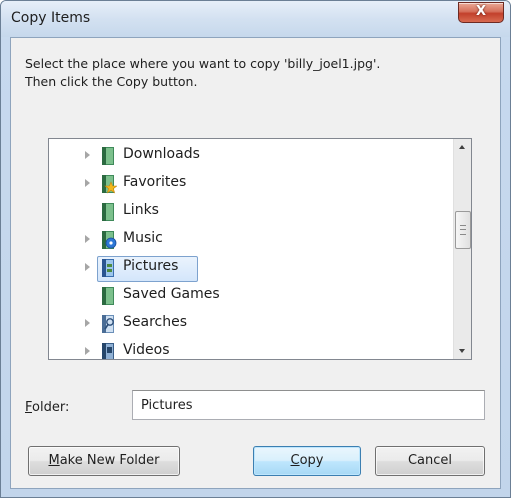 Image resolution: width=511 pixels, height=498 pixels. What do you see at coordinates (239, 296) in the screenshot?
I see `tree-item-saved-games: Saved Games` at bounding box center [239, 296].